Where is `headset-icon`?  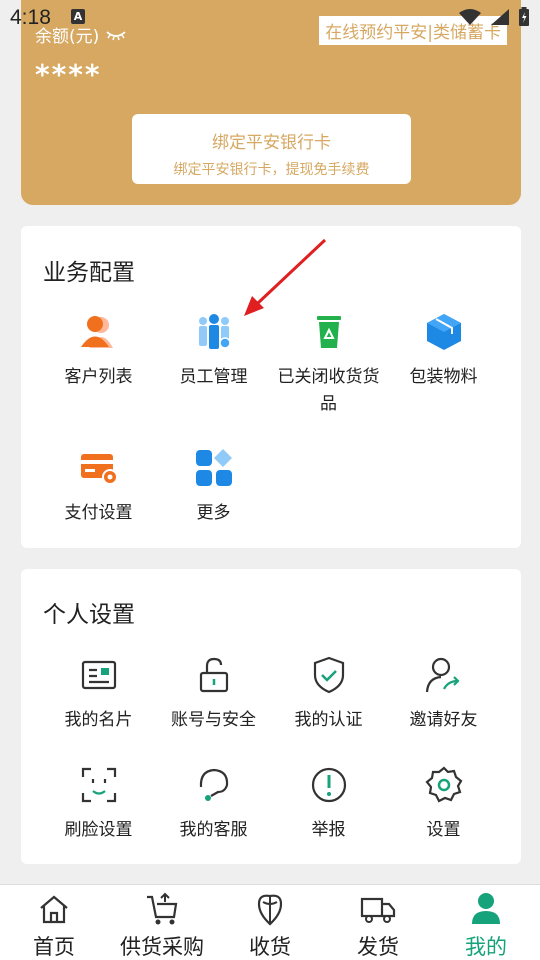 headset-icon is located at coordinates (214, 785).